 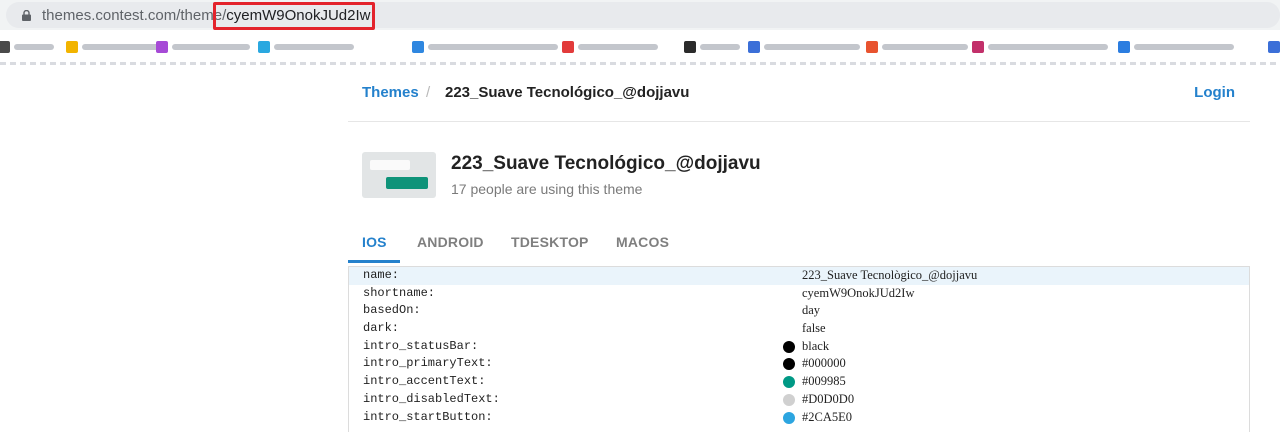 What do you see at coordinates (799, 400) in the screenshot?
I see `table-row: intro_disabledText: #D0D0D0` at bounding box center [799, 400].